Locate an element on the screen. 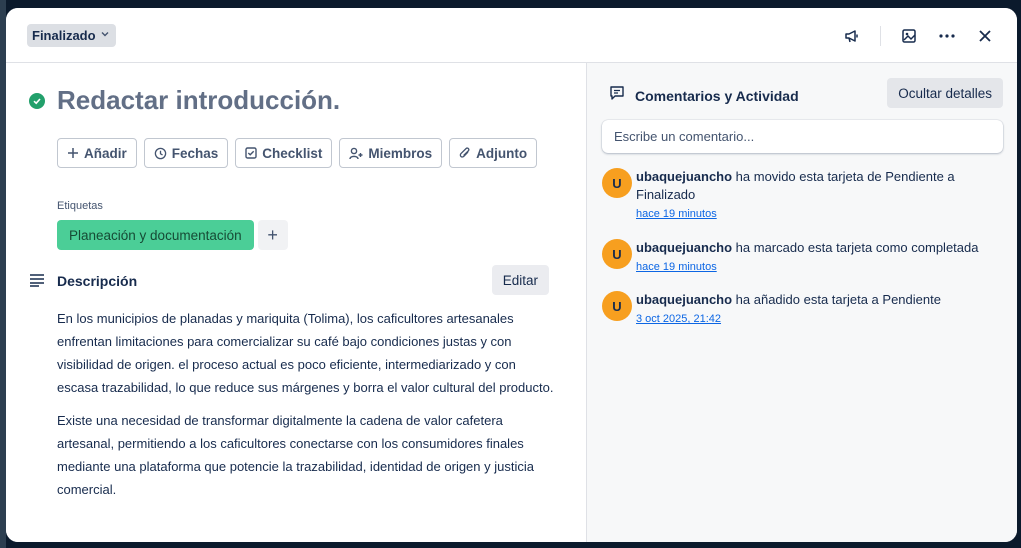  edit-description-button: Editar is located at coordinates (520, 280).